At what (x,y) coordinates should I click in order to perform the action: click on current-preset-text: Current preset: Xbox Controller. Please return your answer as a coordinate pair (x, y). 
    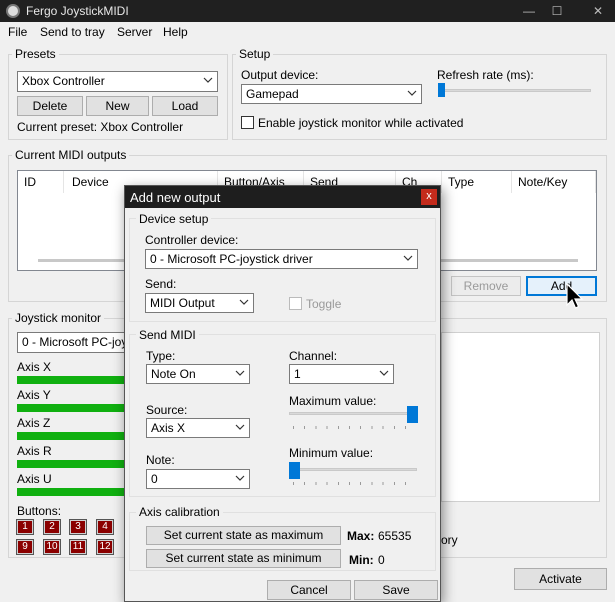
    Looking at the image, I should click on (100, 127).